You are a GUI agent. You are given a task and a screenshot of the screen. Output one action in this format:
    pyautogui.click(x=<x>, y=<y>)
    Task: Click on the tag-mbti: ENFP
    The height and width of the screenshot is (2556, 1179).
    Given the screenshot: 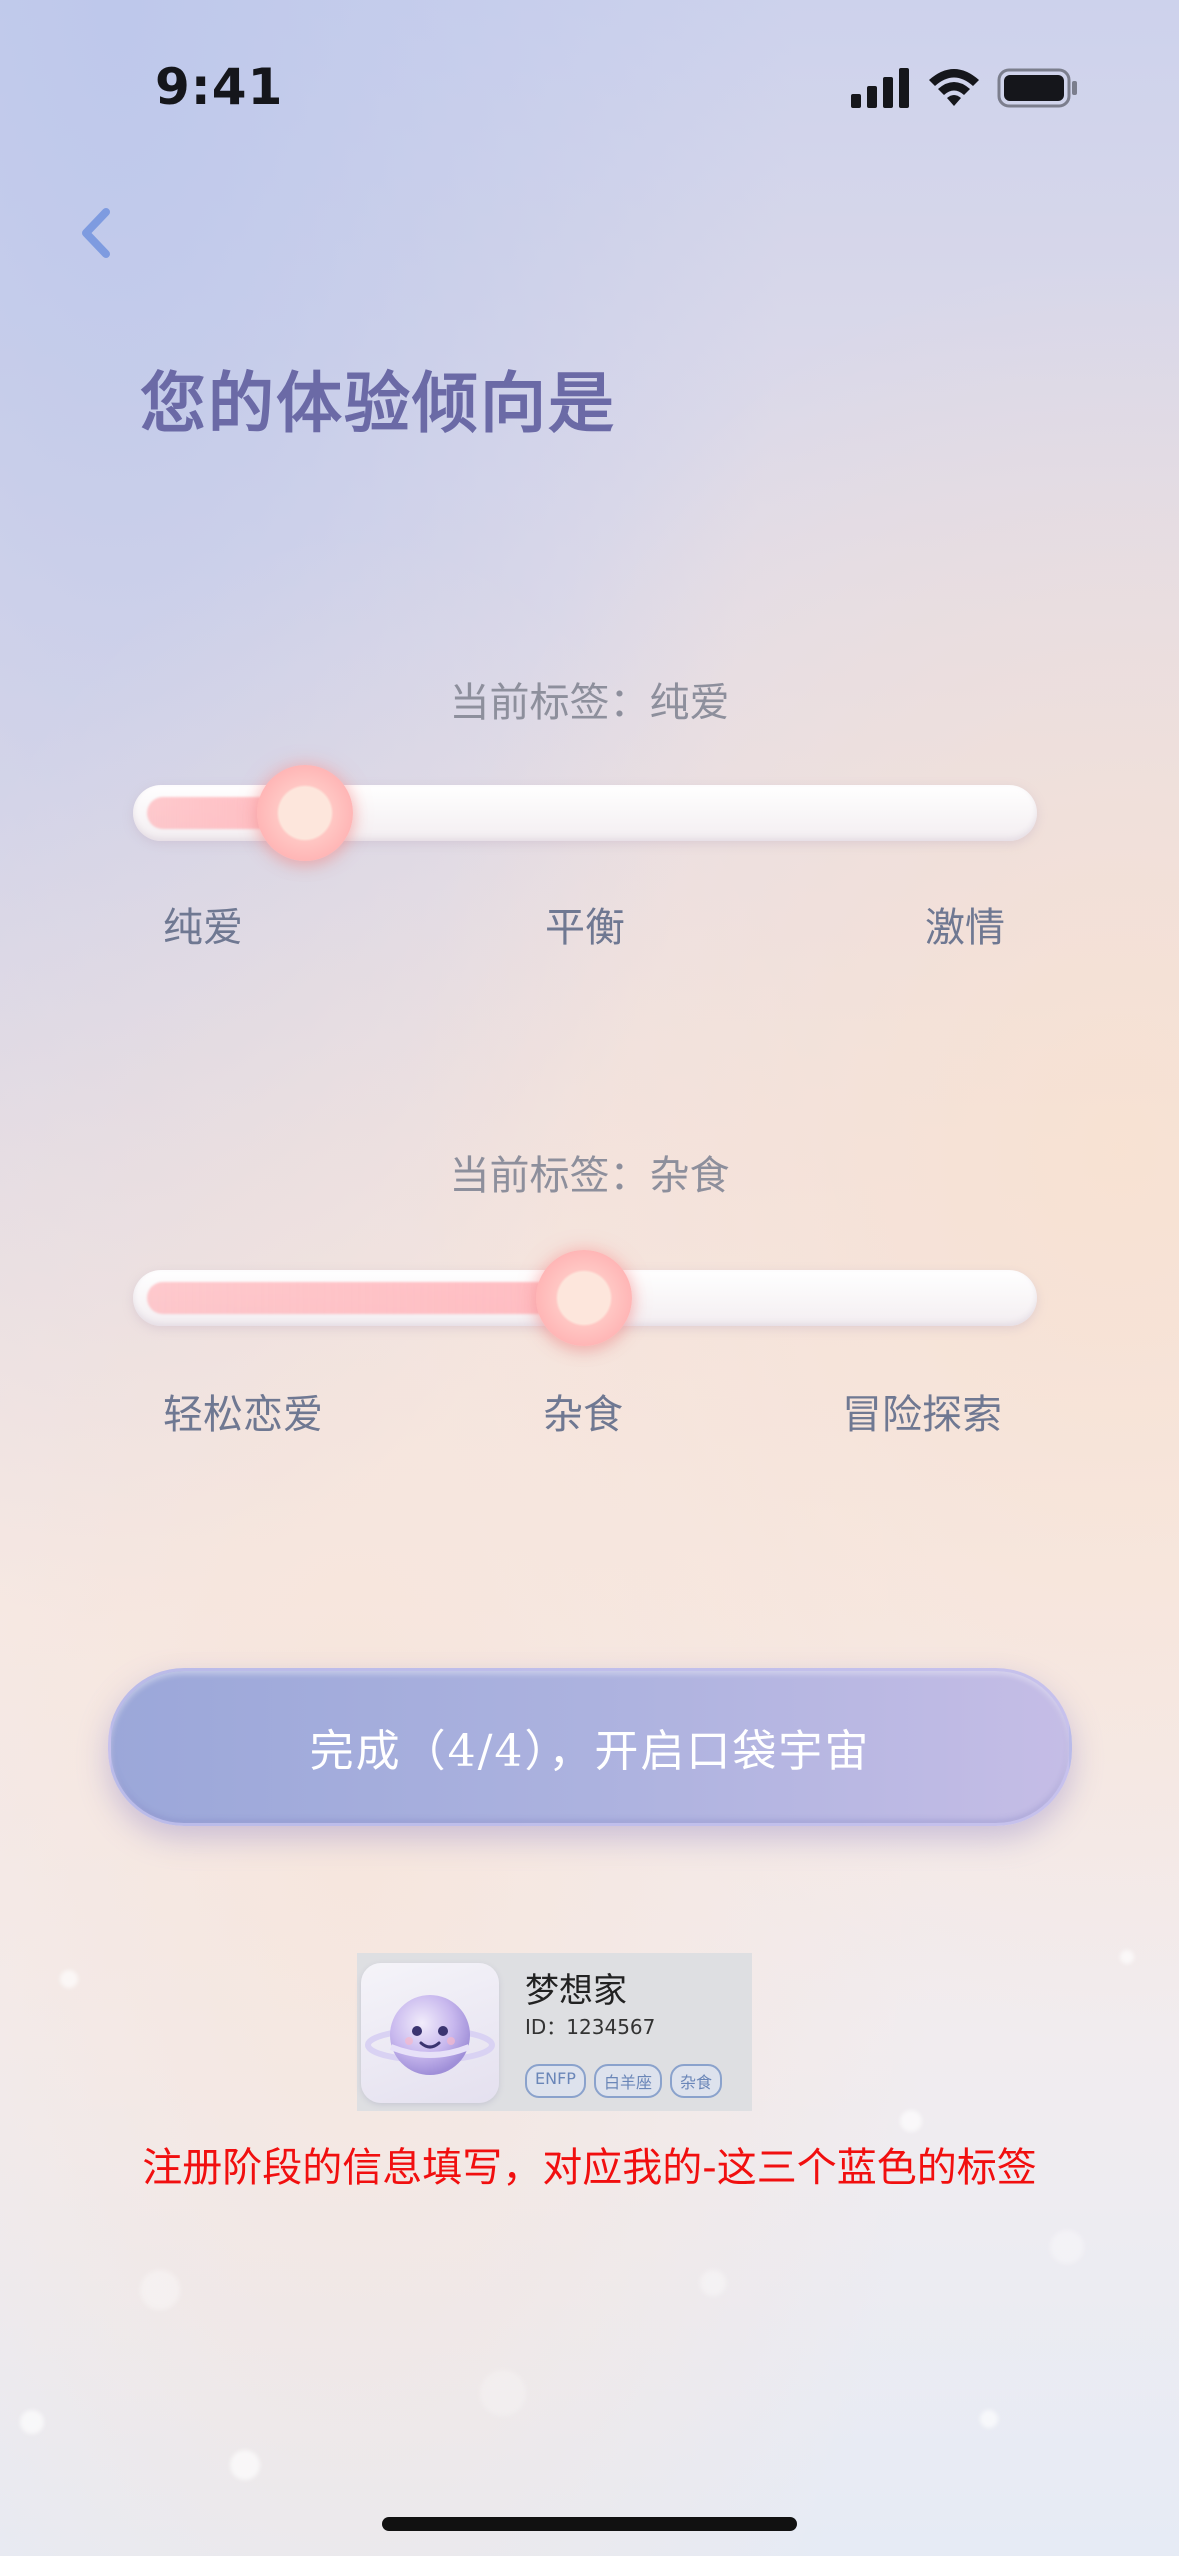 What is the action you would take?
    pyautogui.click(x=555, y=2081)
    